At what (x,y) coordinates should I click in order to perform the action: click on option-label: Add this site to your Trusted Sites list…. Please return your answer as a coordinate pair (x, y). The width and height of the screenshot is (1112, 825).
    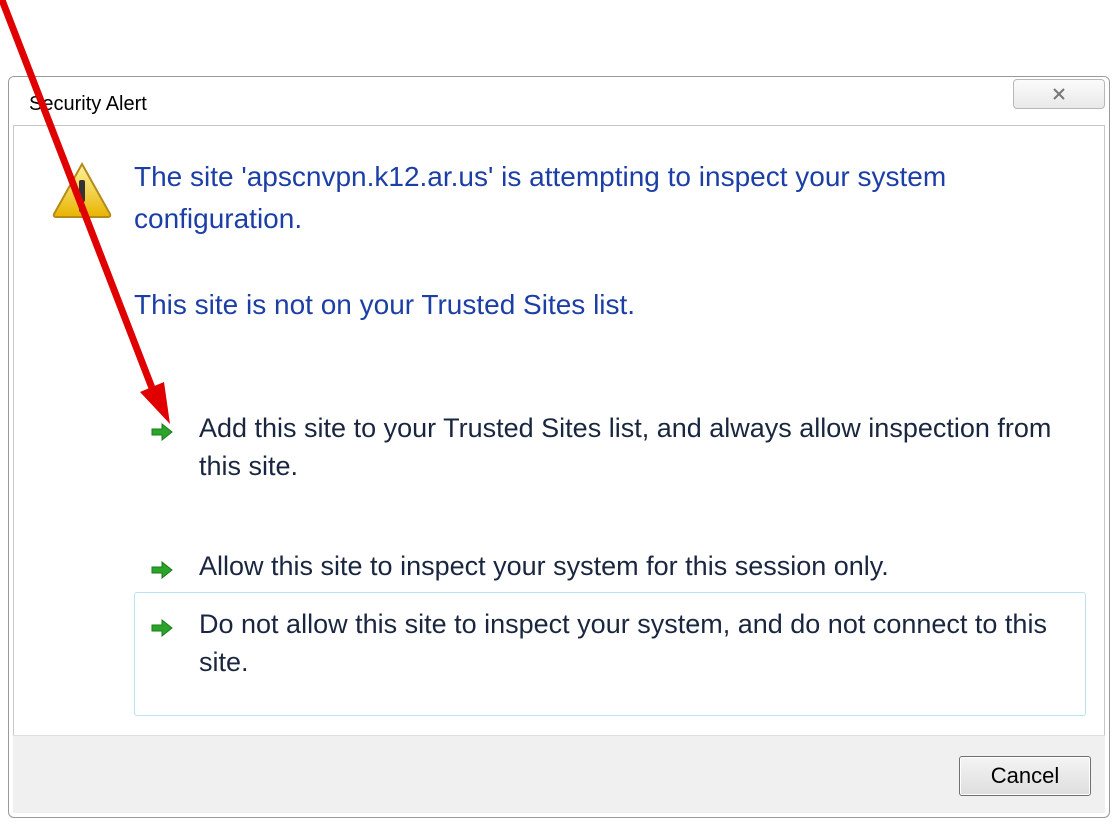
    Looking at the image, I should click on (625, 447).